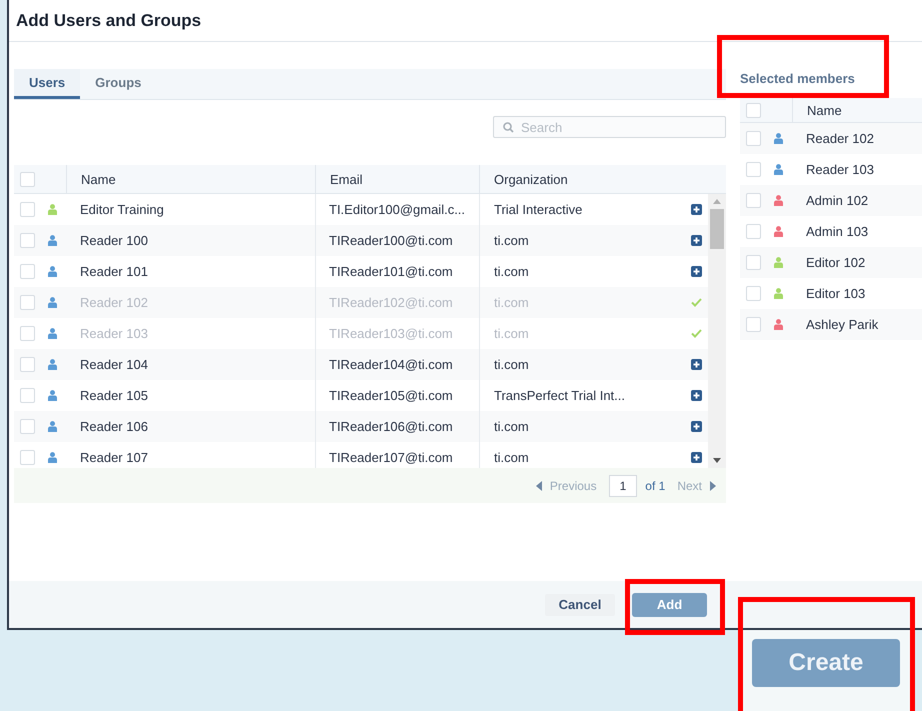 Image resolution: width=922 pixels, height=711 pixels. I want to click on table-cell: Reader 106, so click(114, 426).